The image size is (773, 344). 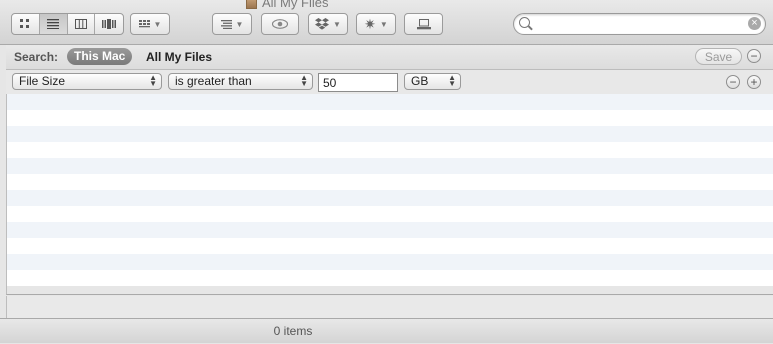 I want to click on clear-search-icon: ×, so click(x=754, y=23).